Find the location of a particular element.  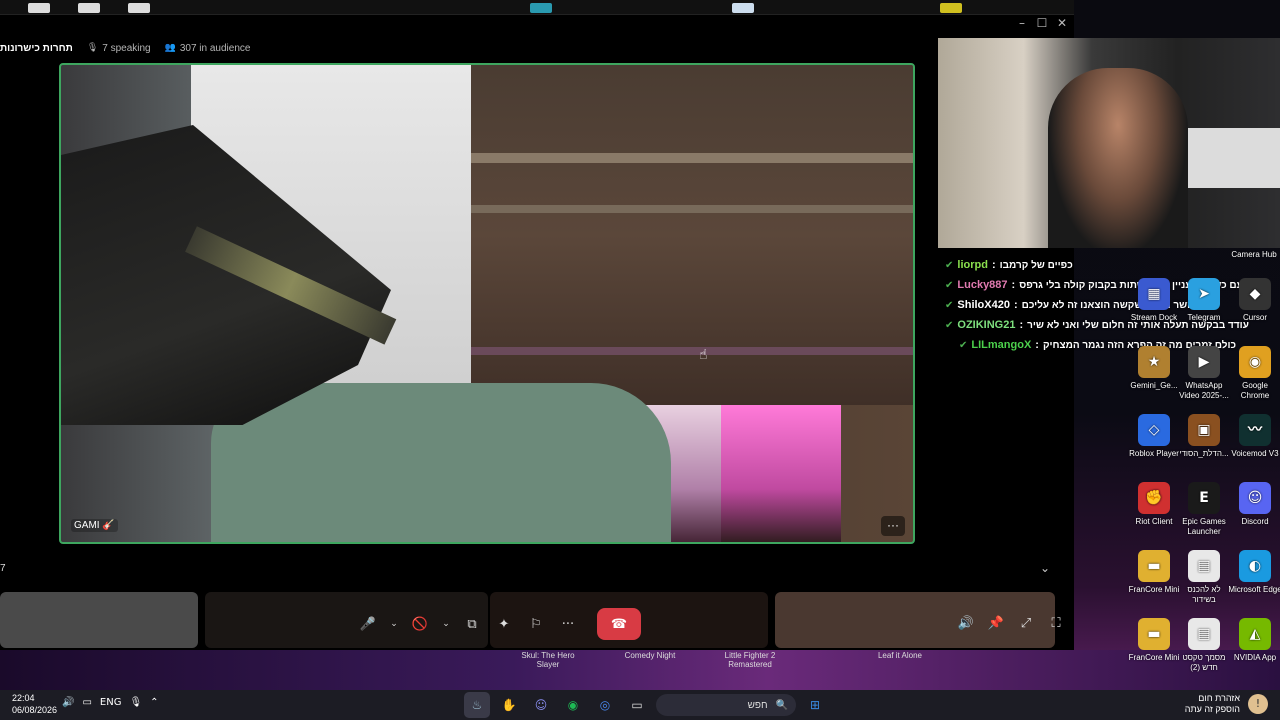

search-placeholder: חפש is located at coordinates (757, 705).